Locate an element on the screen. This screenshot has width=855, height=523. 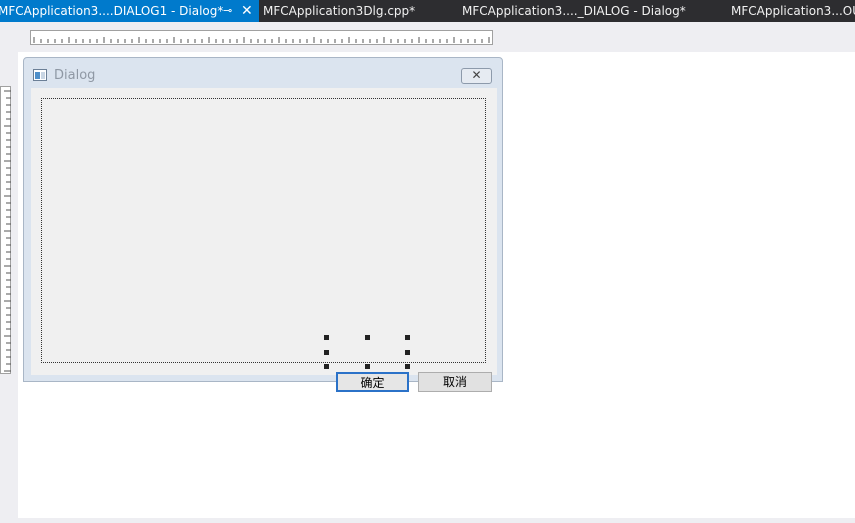
tab-label: MFCApplication3...OU is located at coordinates (793, 11).